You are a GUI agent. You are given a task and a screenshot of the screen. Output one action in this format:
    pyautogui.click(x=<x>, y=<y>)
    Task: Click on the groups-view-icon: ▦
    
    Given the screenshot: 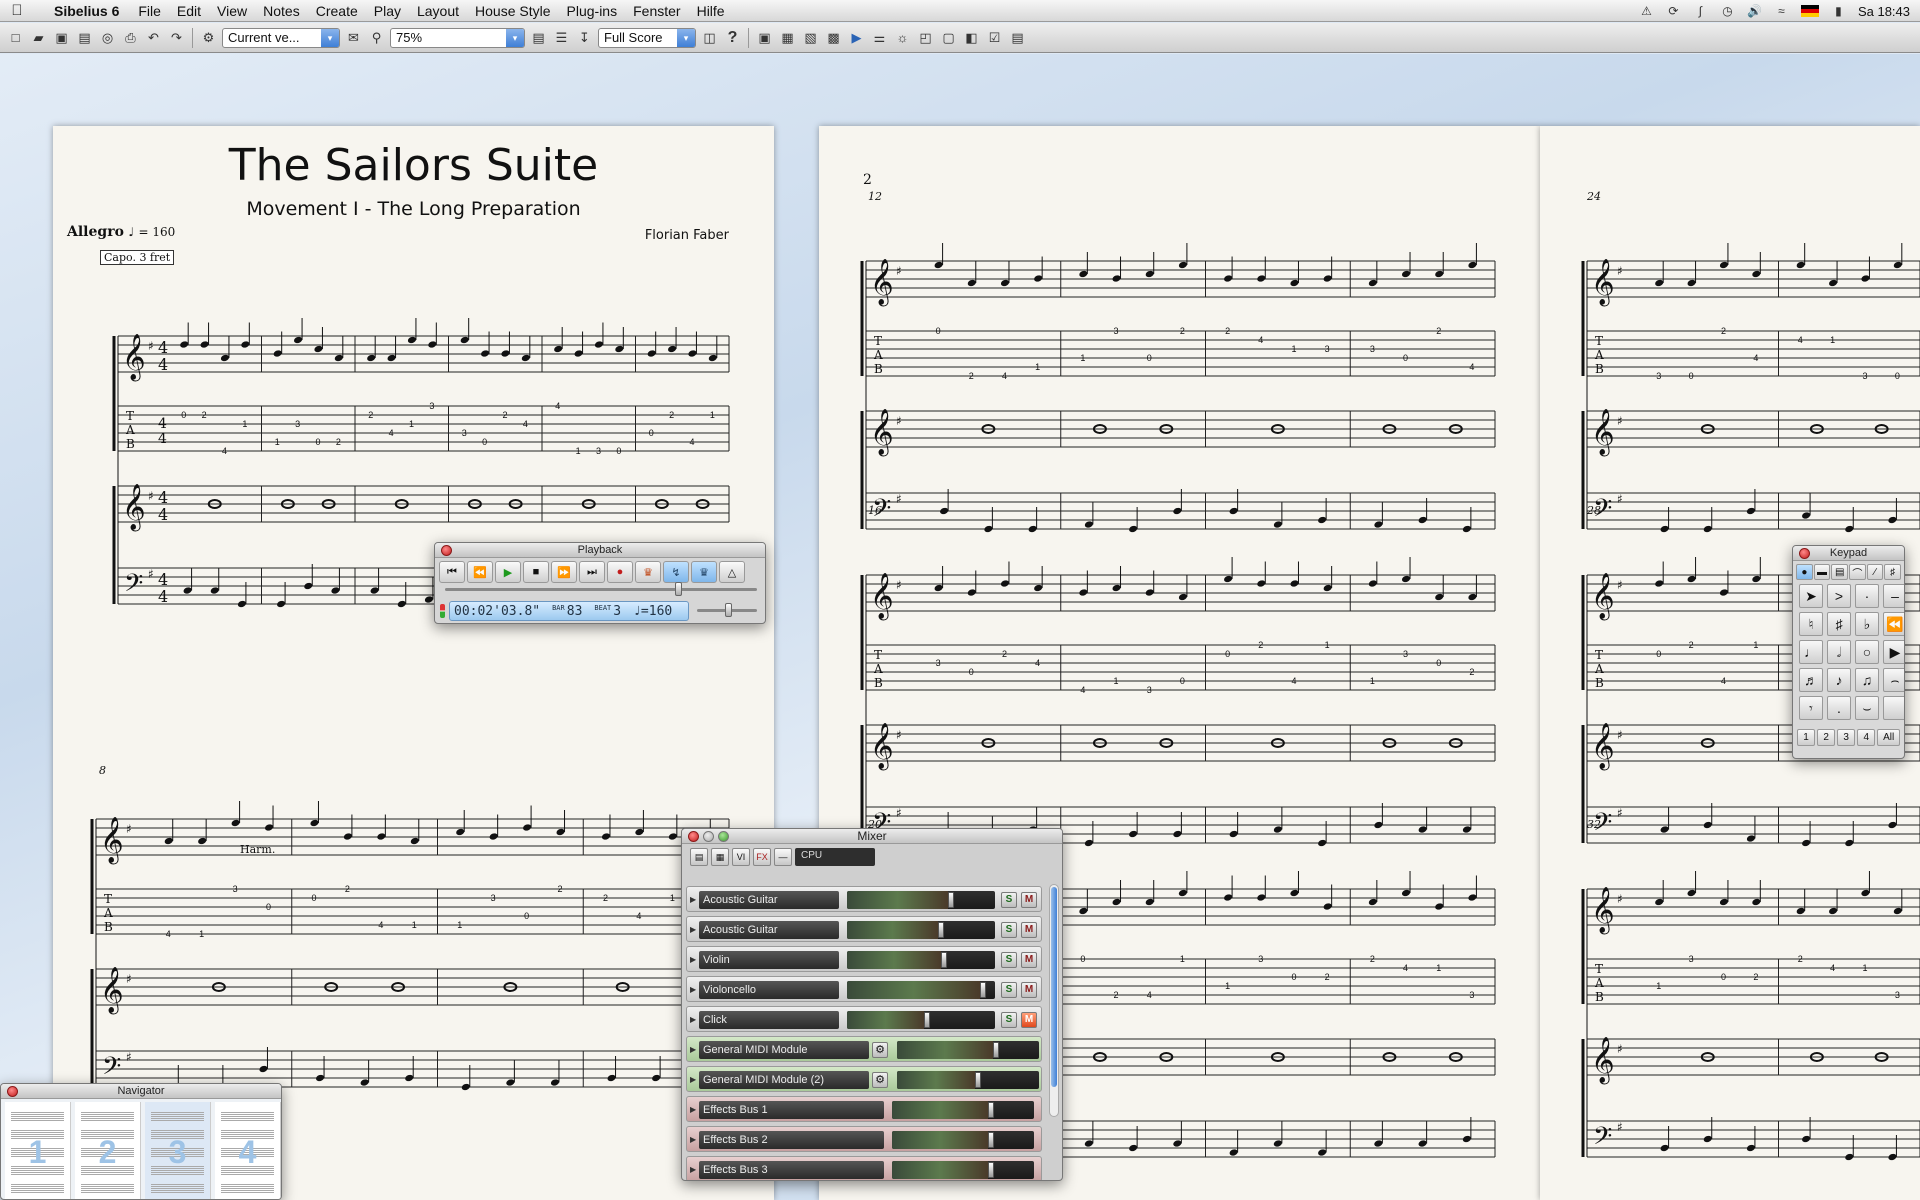 What is the action you would take?
    pyautogui.click(x=720, y=857)
    